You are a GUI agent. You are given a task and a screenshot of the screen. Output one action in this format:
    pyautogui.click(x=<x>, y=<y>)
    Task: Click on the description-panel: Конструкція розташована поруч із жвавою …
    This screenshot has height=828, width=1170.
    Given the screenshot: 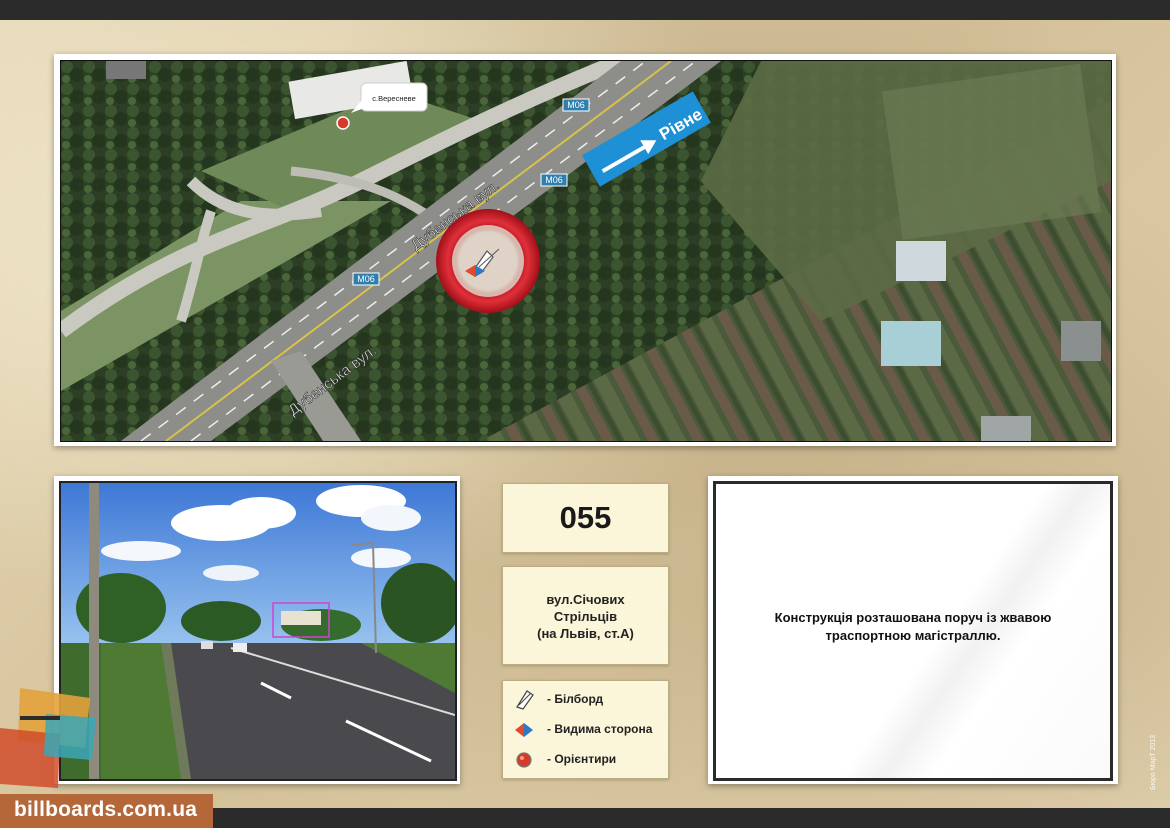 What is the action you would take?
    pyautogui.click(x=913, y=630)
    